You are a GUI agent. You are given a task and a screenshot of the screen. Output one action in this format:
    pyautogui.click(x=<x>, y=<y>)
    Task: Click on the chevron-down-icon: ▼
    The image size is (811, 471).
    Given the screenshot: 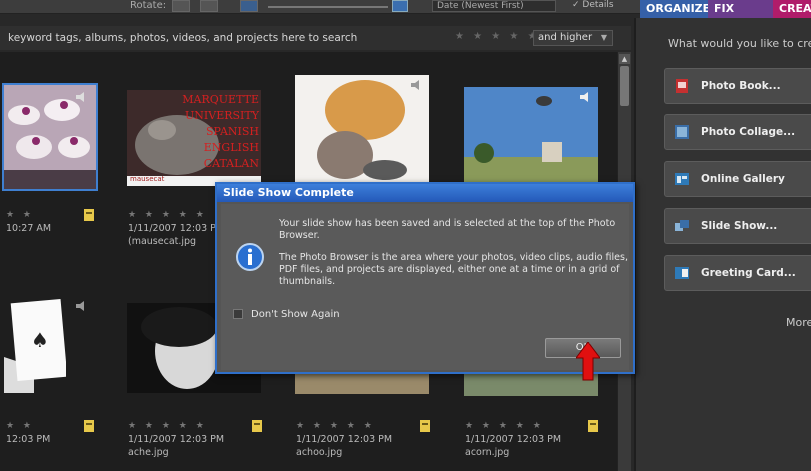 What is the action you would take?
    pyautogui.click(x=603, y=37)
    